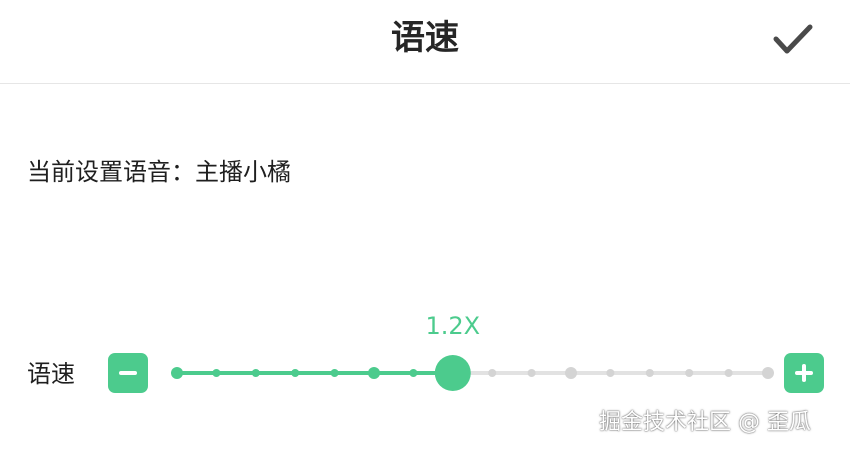 This screenshot has height=452, width=850. I want to click on checkmark-icon, so click(793, 39).